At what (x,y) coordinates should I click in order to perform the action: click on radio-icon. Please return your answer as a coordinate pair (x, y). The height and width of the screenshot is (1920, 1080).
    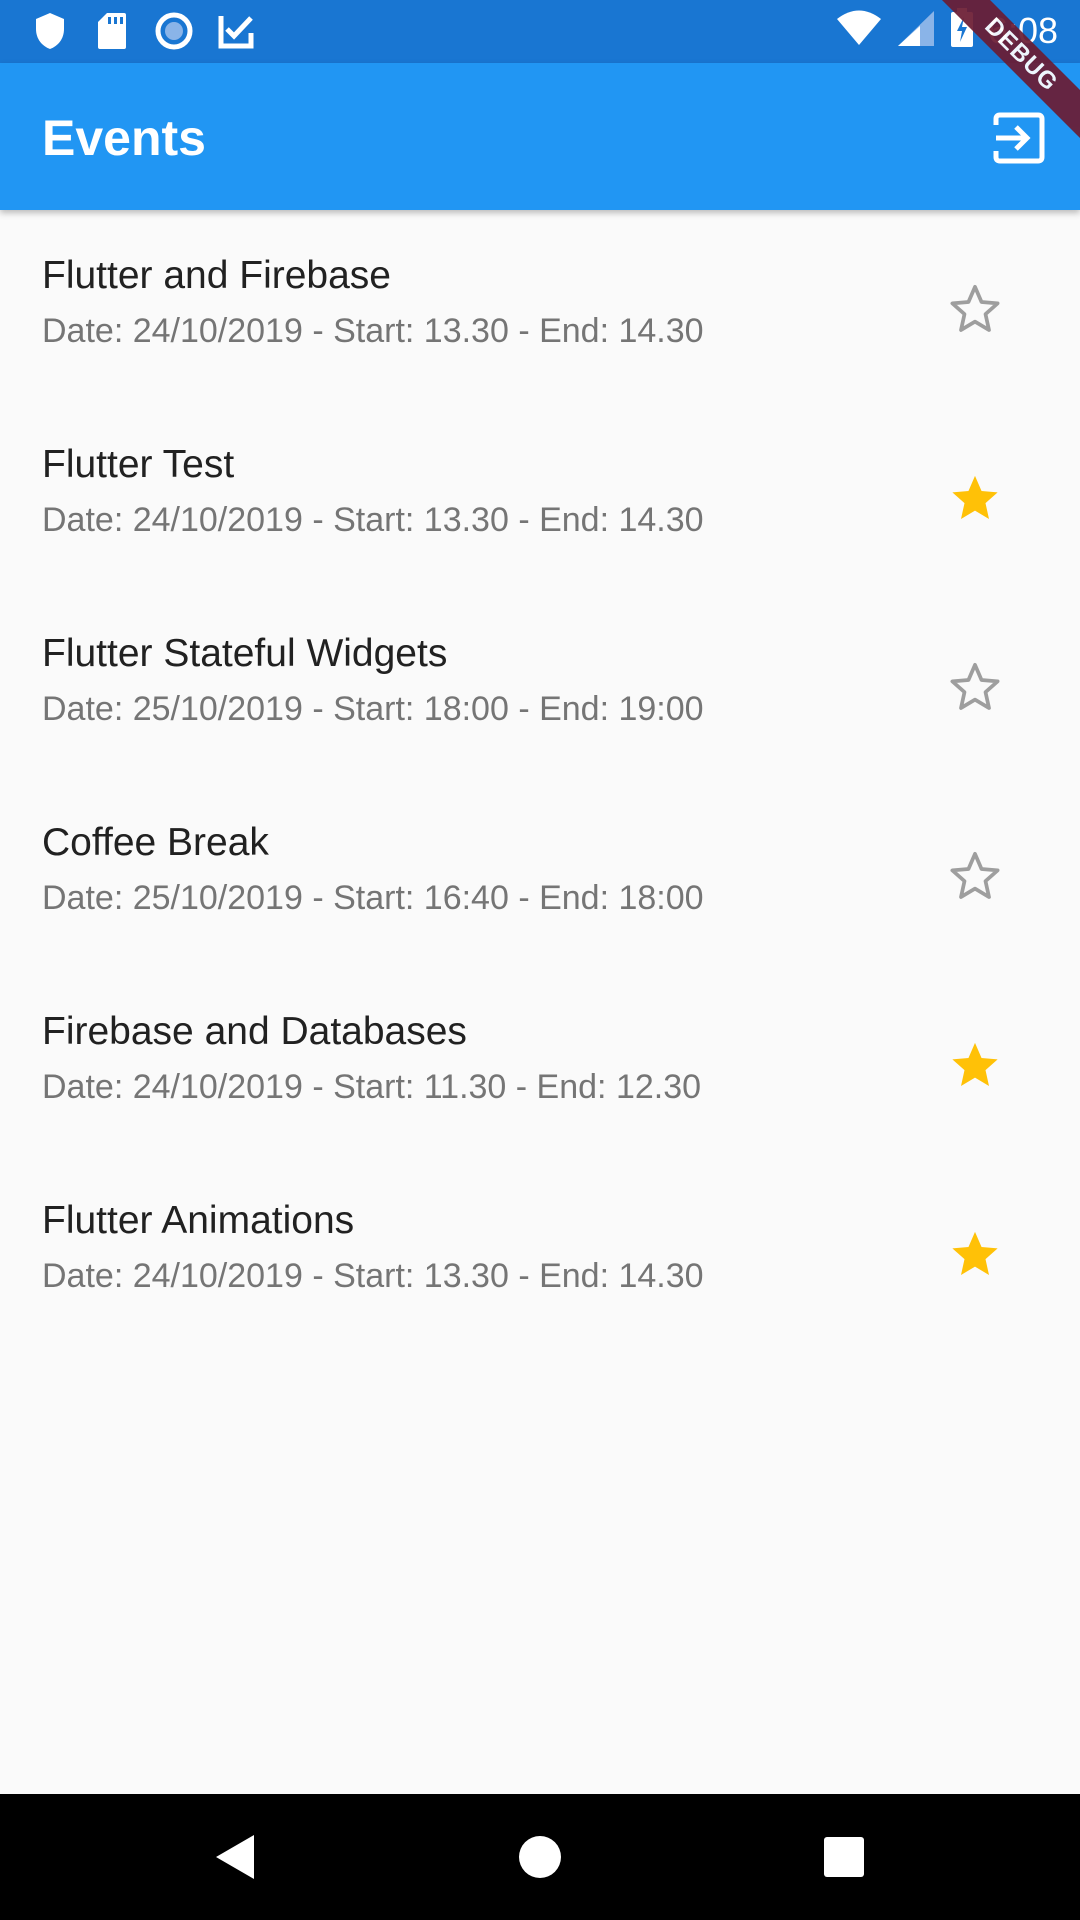
    Looking at the image, I should click on (174, 31).